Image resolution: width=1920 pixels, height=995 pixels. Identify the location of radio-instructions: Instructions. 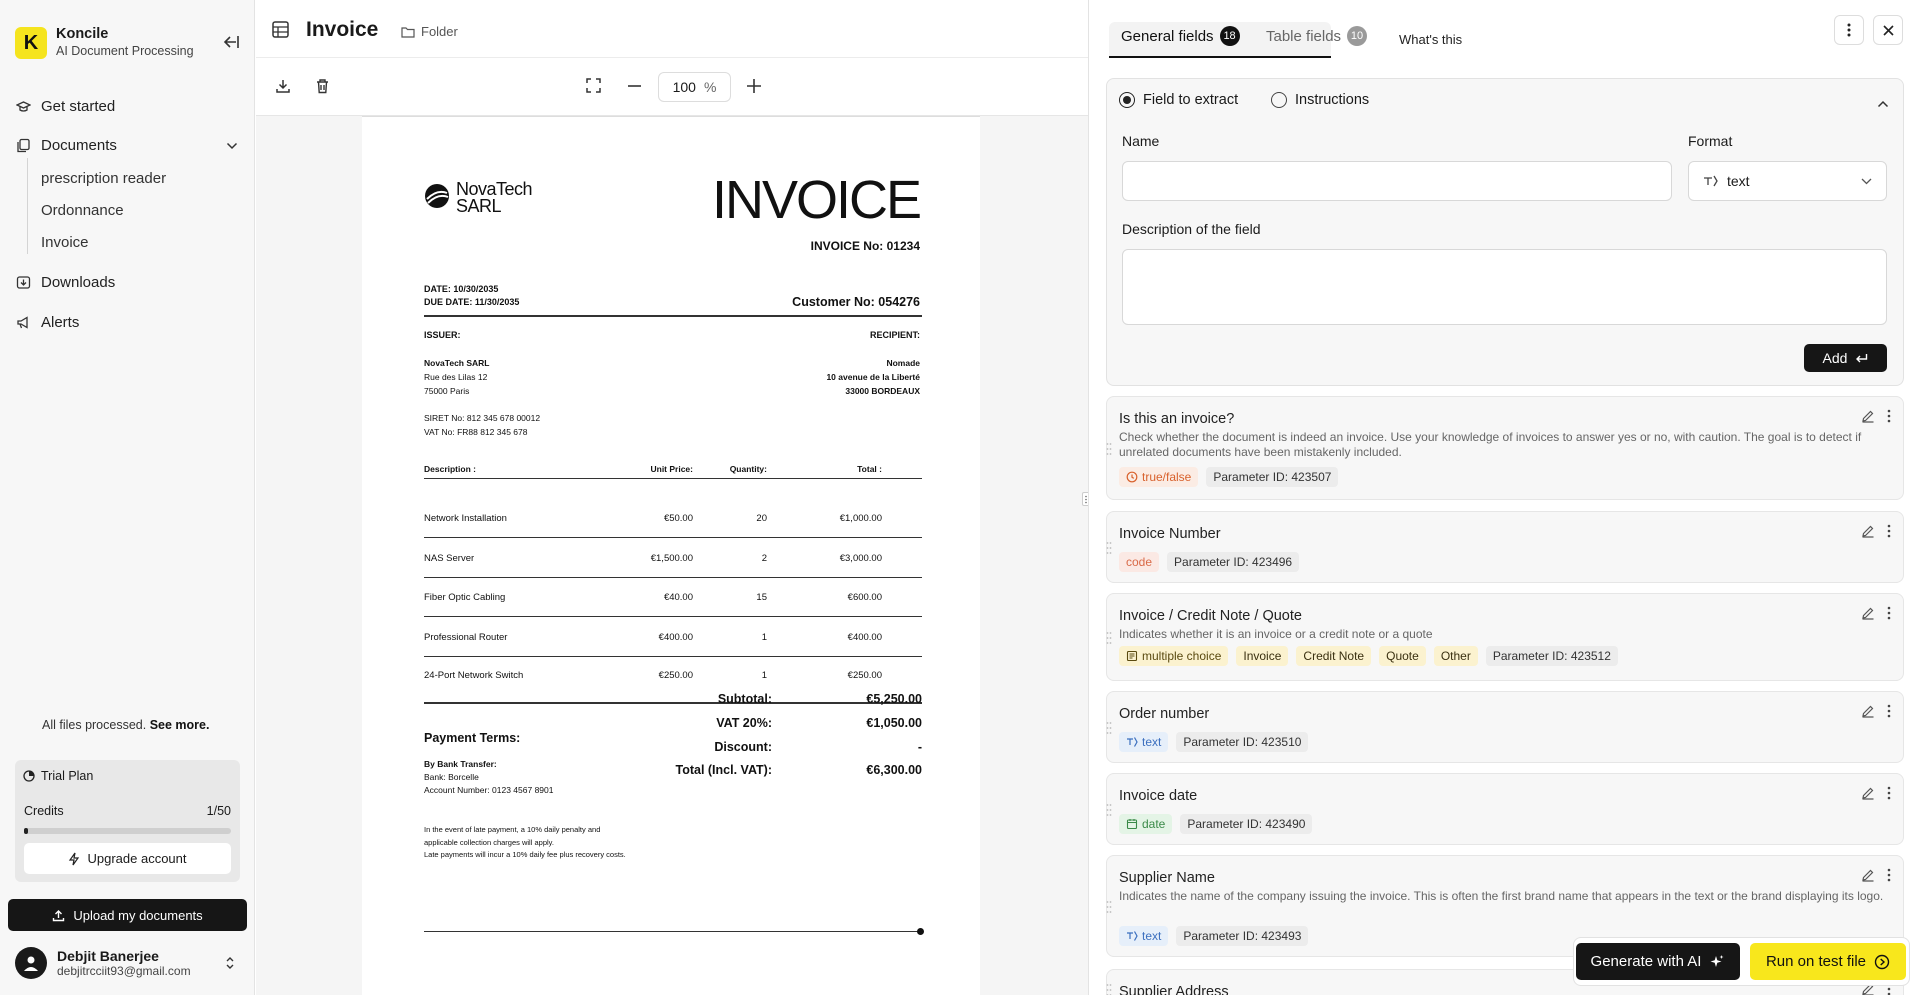
(1320, 100).